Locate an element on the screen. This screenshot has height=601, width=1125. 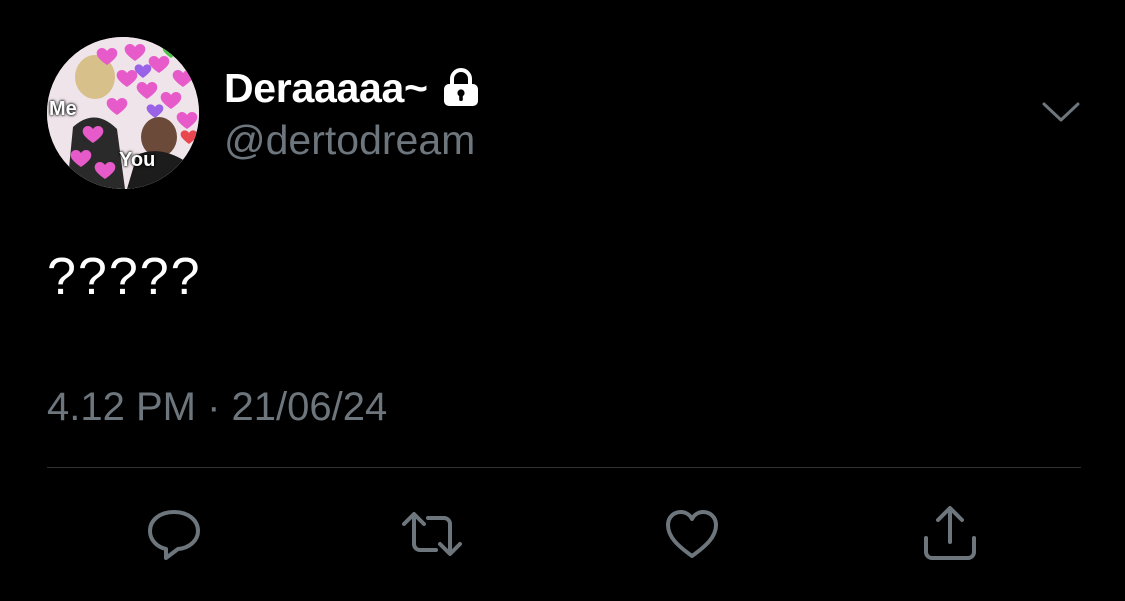
share-icon is located at coordinates (950, 533).